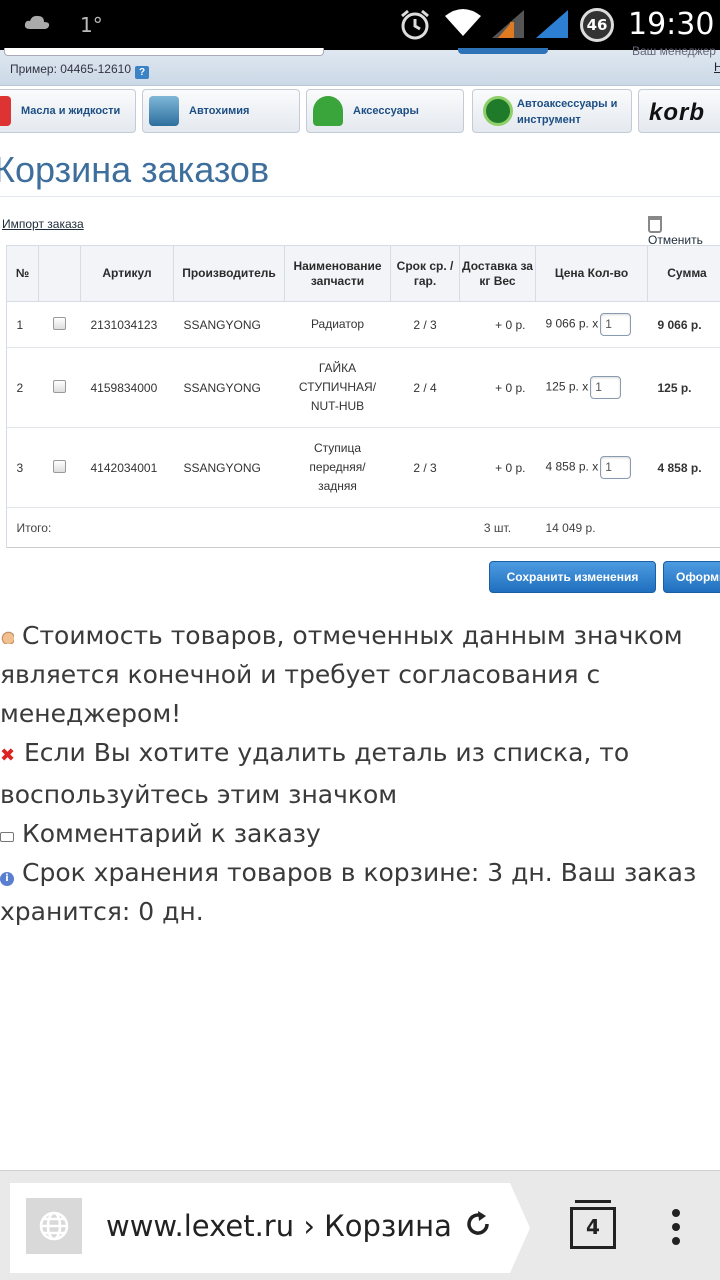  Describe the element at coordinates (360, 196) in the screenshot. I see `divider` at that location.